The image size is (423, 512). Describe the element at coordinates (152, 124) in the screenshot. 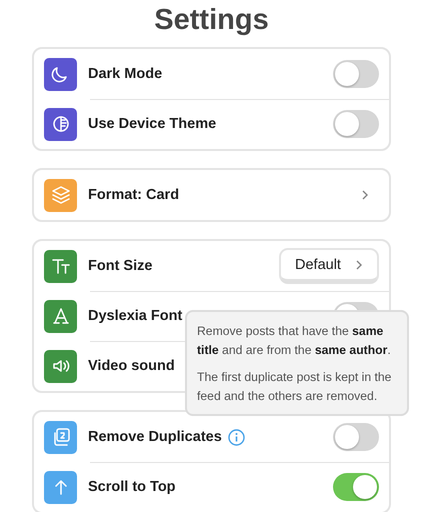

I see `setting-label: Use Device Theme` at that location.